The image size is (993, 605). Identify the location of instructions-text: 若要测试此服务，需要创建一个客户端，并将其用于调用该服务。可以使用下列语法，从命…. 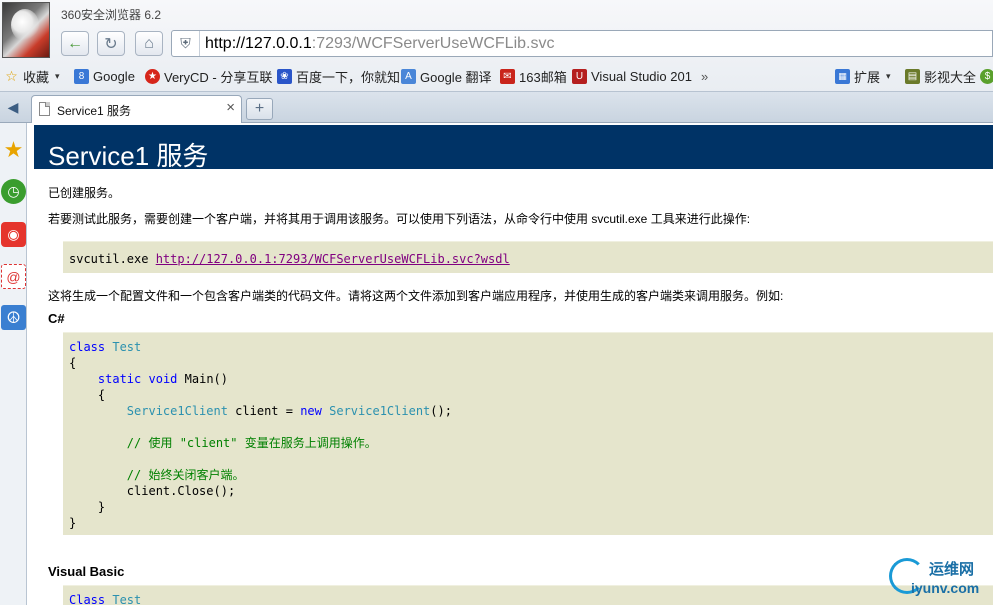
(399, 219).